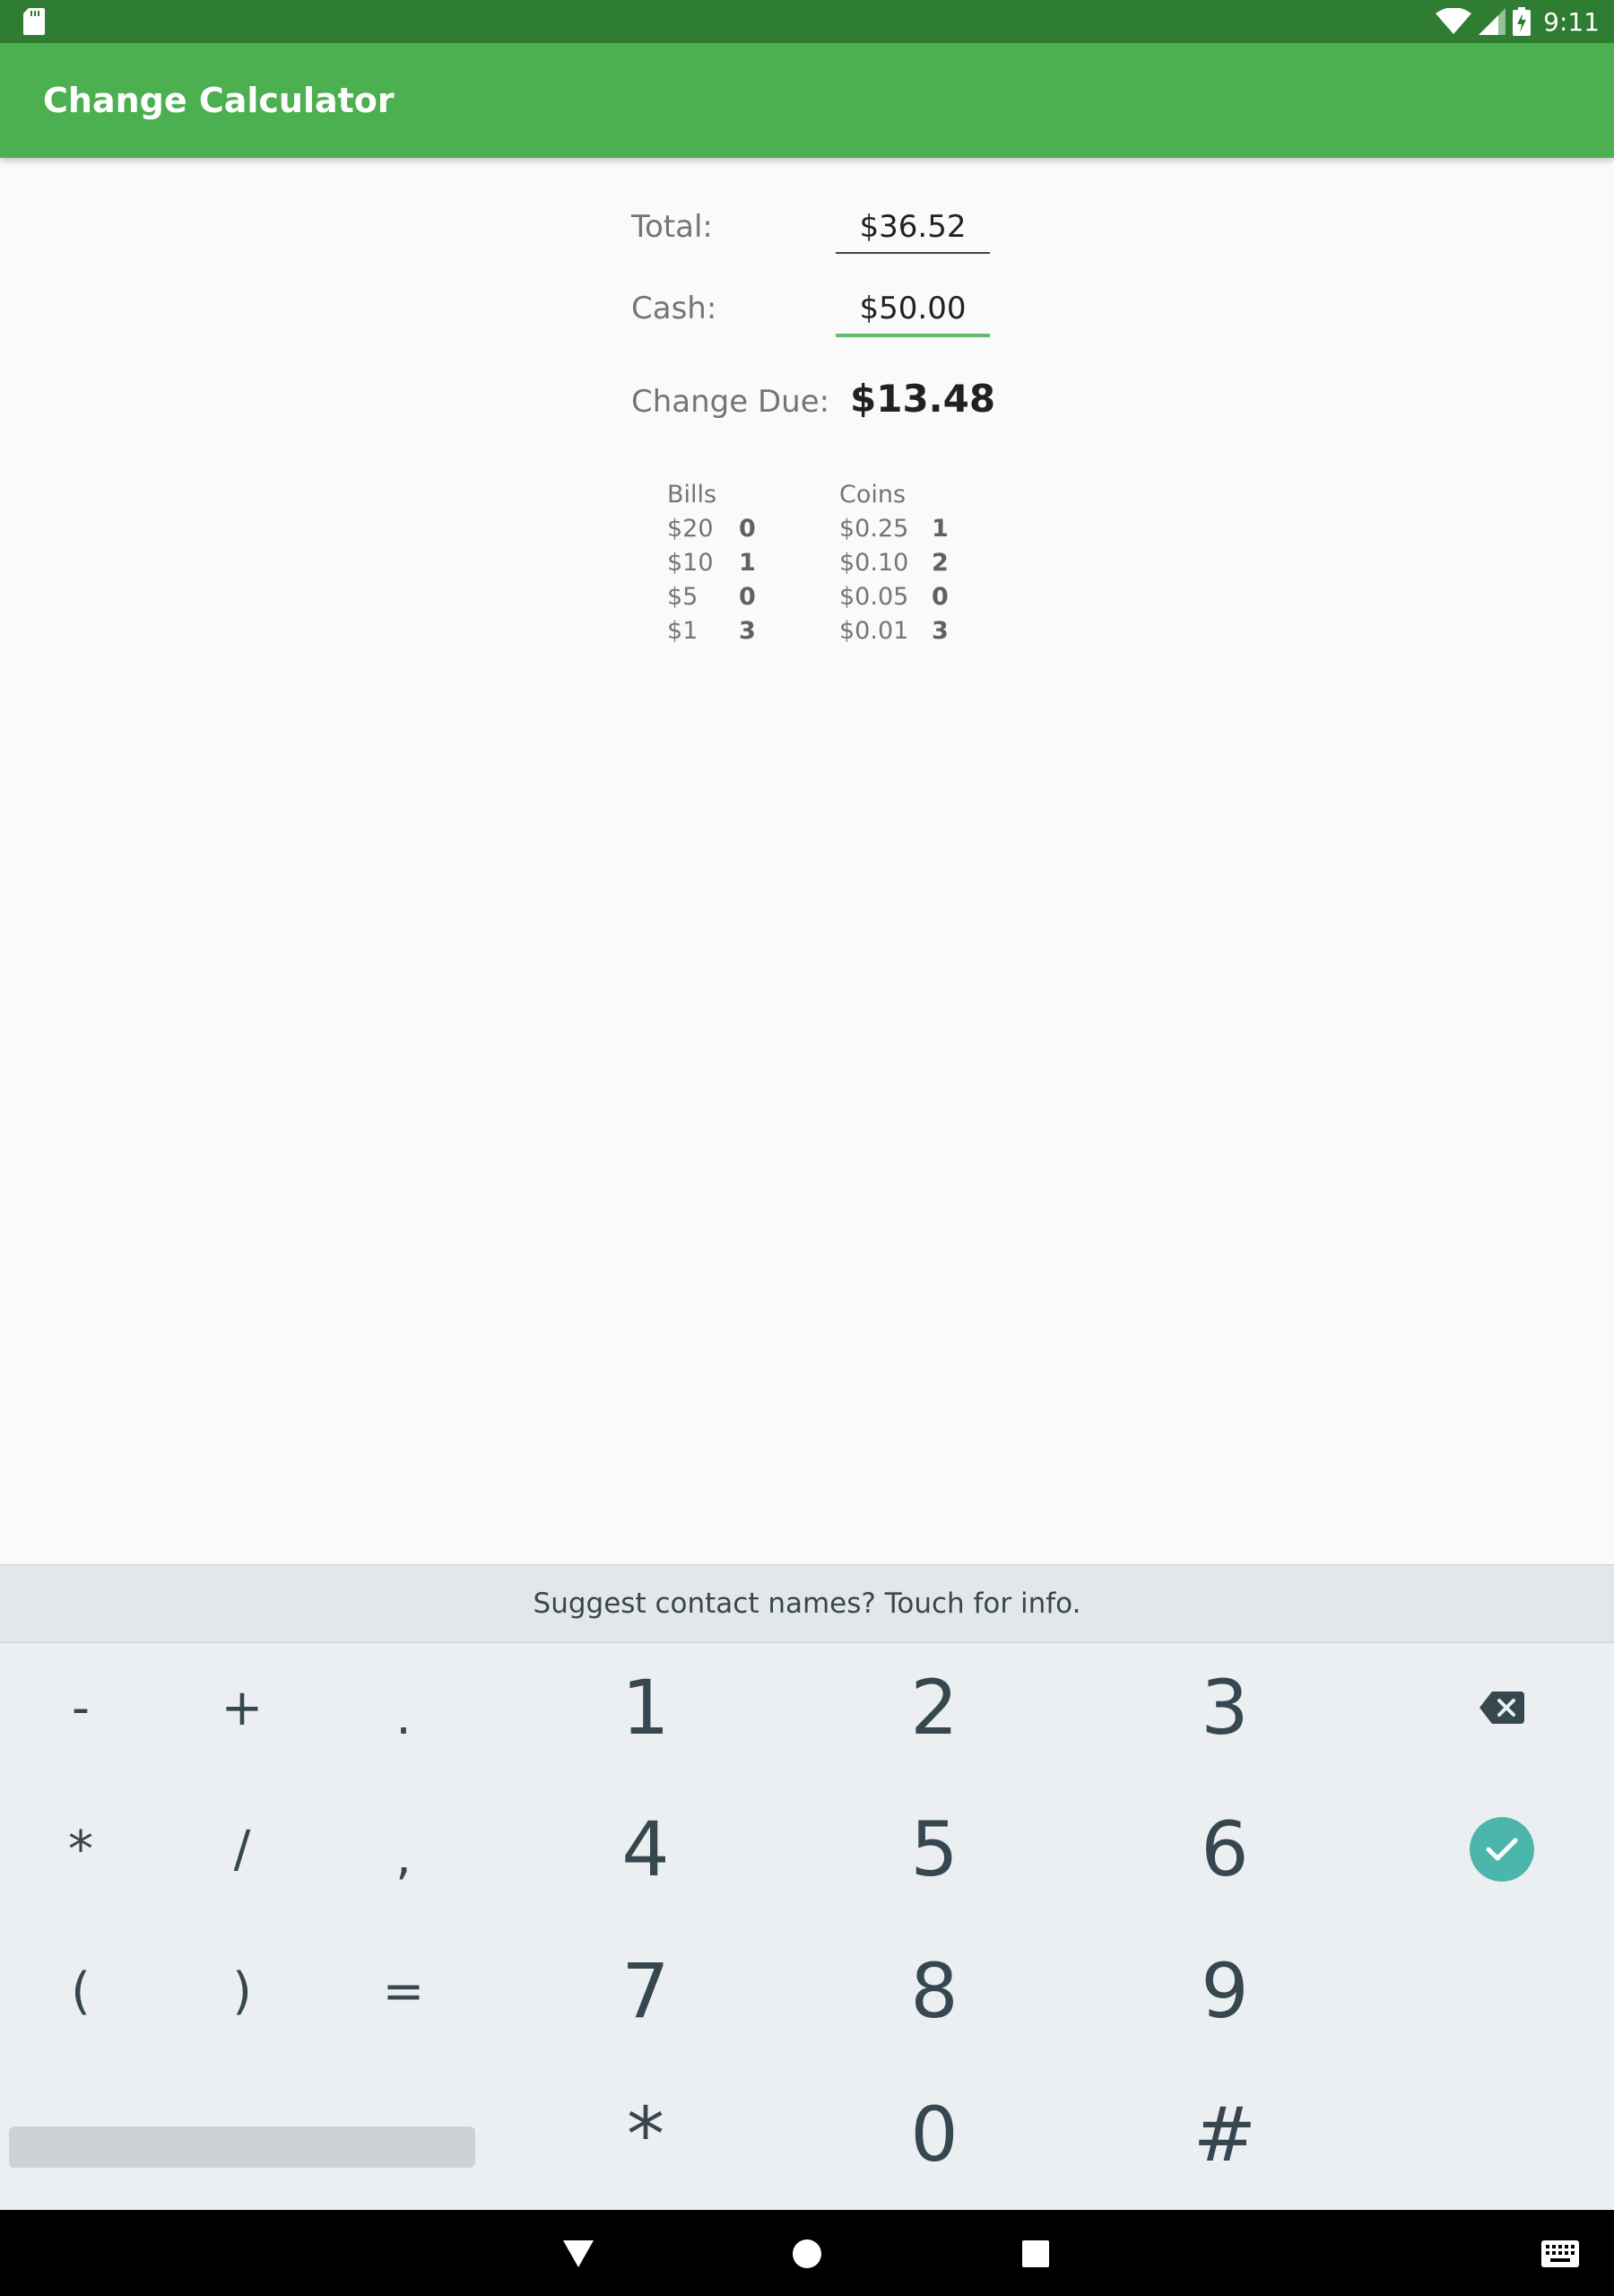 This screenshot has width=1614, height=2296. Describe the element at coordinates (873, 495) in the screenshot. I see `coins-header: Coins` at that location.